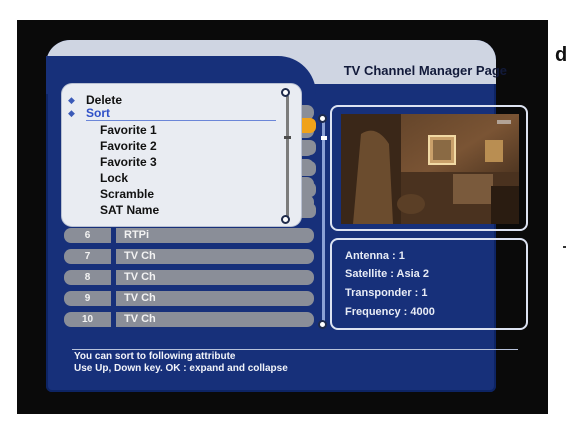 Image resolution: width=571 pixels, height=423 pixels. I want to click on channel-number: 6, so click(87, 235).